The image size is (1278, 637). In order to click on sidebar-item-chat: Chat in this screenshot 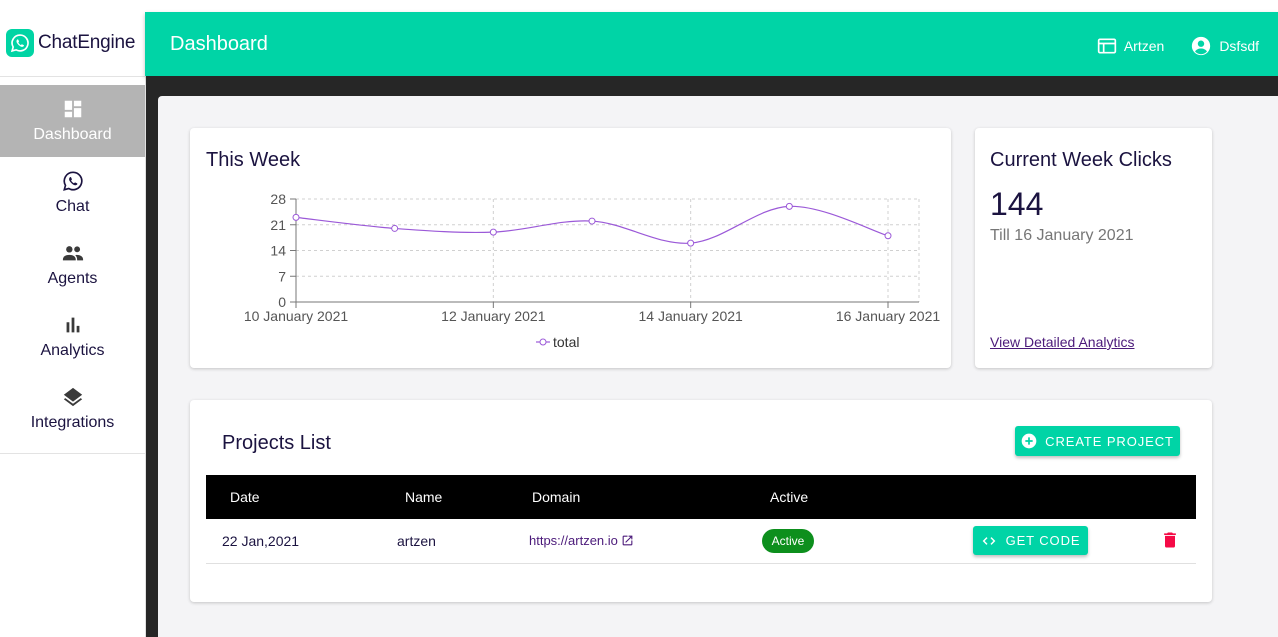, I will do `click(72, 193)`.